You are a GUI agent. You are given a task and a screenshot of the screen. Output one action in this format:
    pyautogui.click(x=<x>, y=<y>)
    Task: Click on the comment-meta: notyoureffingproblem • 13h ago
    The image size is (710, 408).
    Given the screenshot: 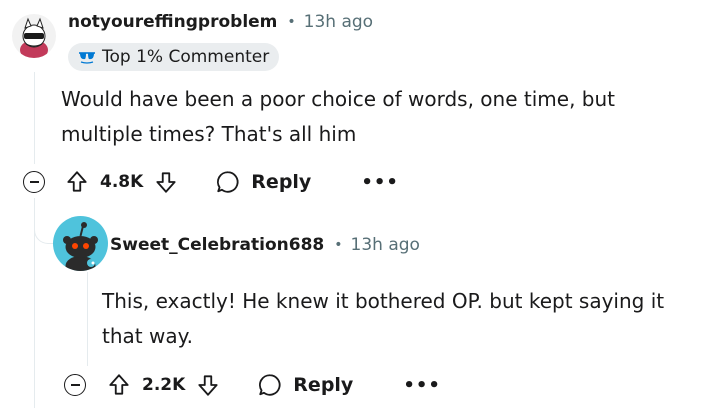 What is the action you would take?
    pyautogui.click(x=220, y=22)
    